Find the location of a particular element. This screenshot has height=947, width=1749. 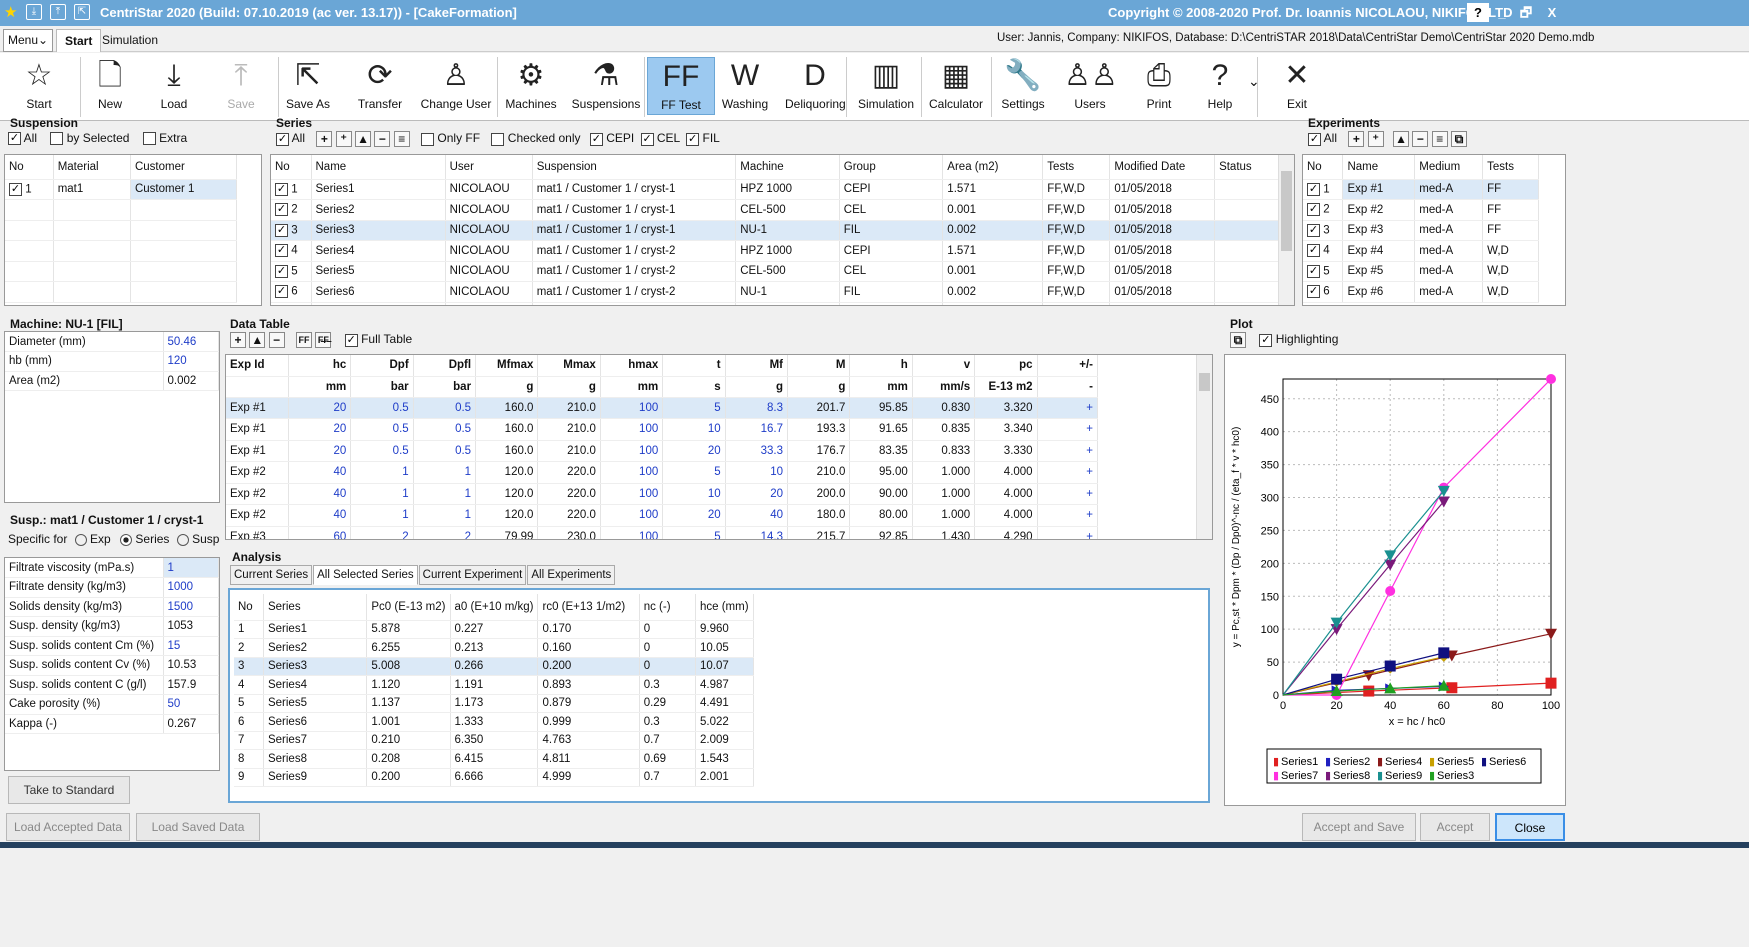

help-button: ? Help is located at coordinates (1220, 85).